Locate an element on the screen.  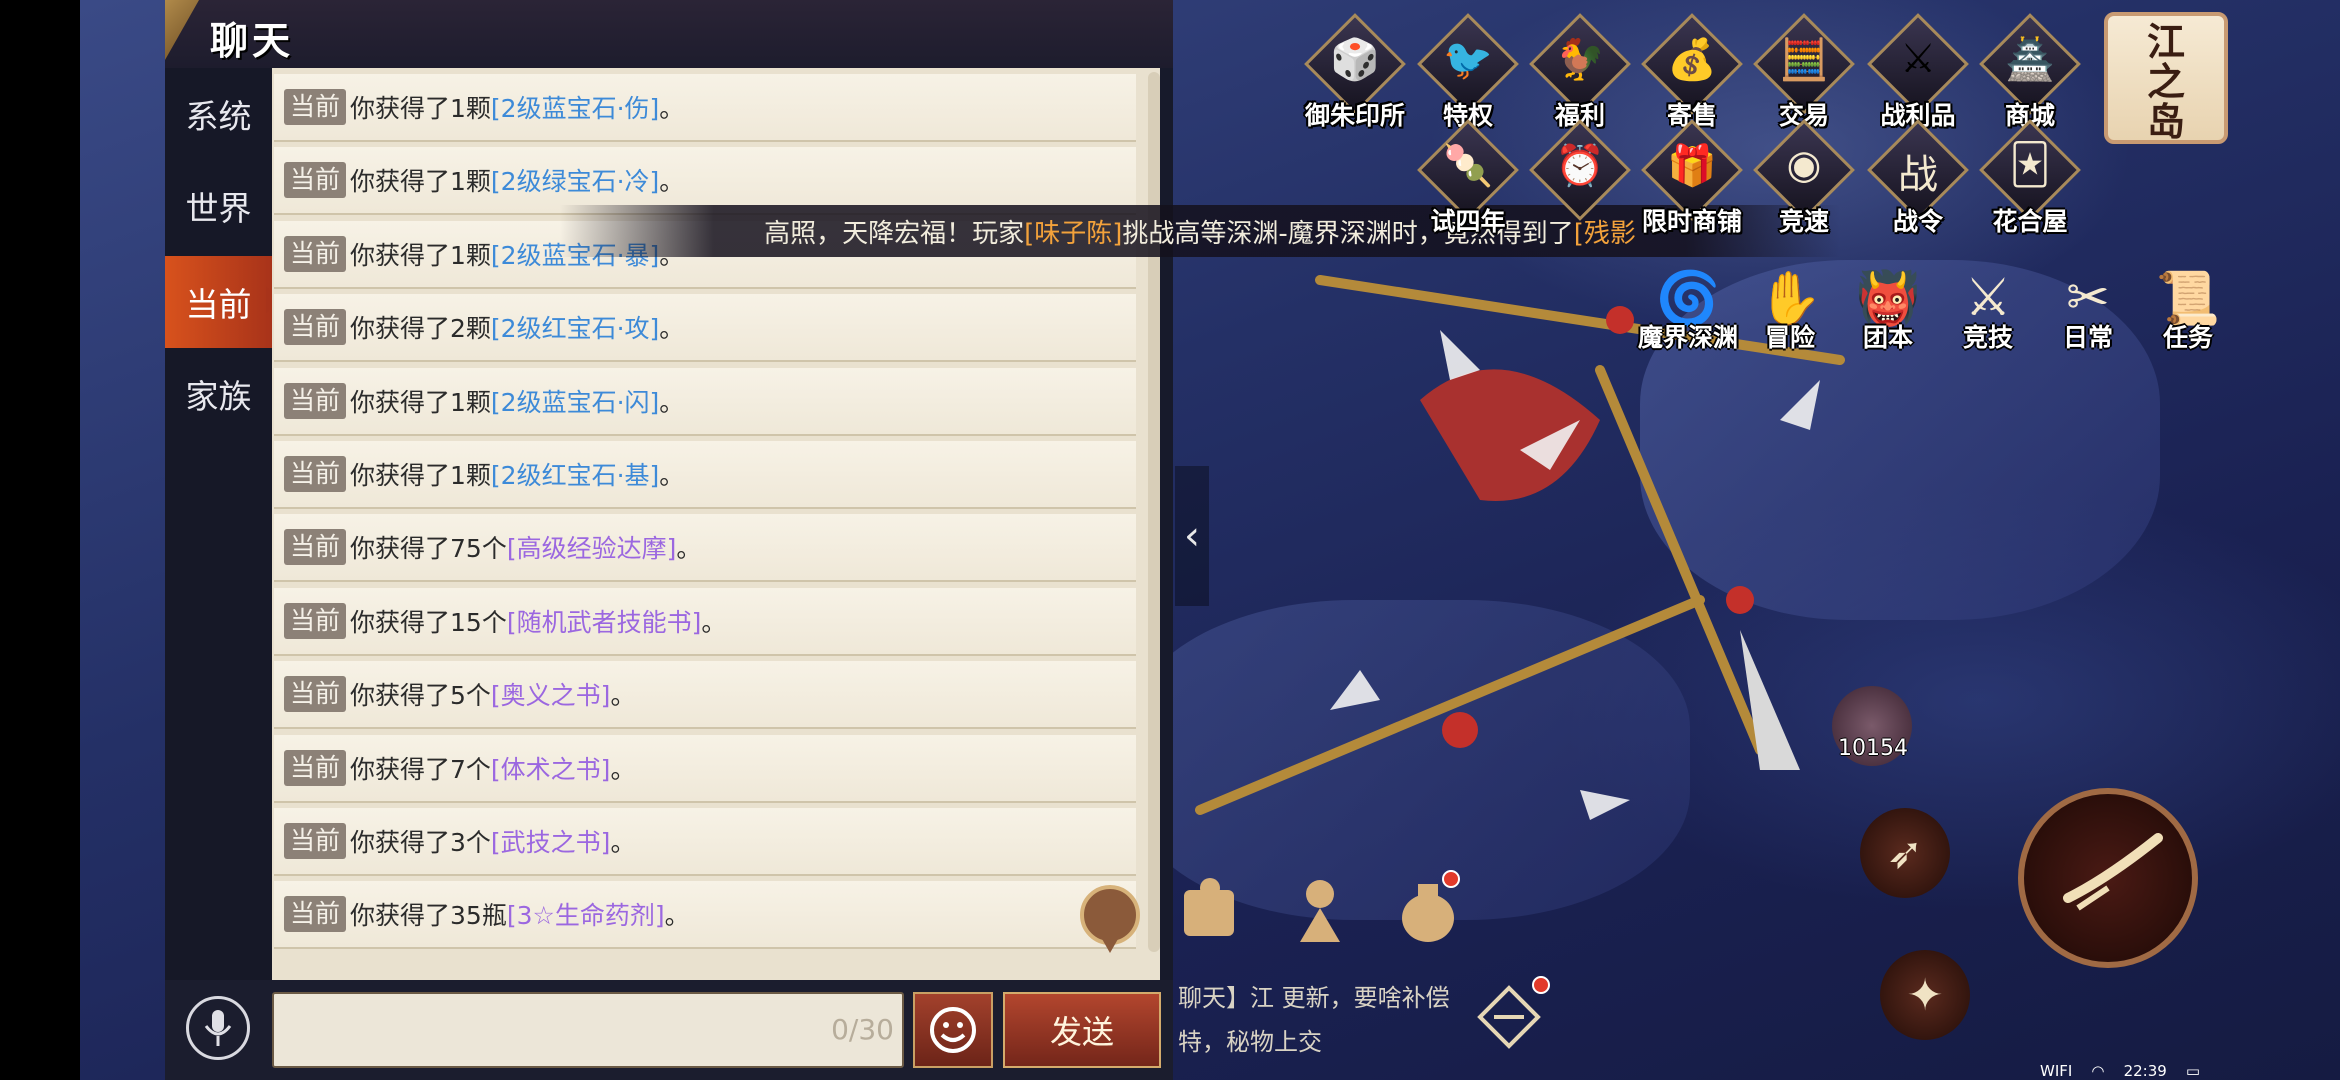
top-menu-button: 🎁 限时商铺 is located at coordinates (1692, 177).